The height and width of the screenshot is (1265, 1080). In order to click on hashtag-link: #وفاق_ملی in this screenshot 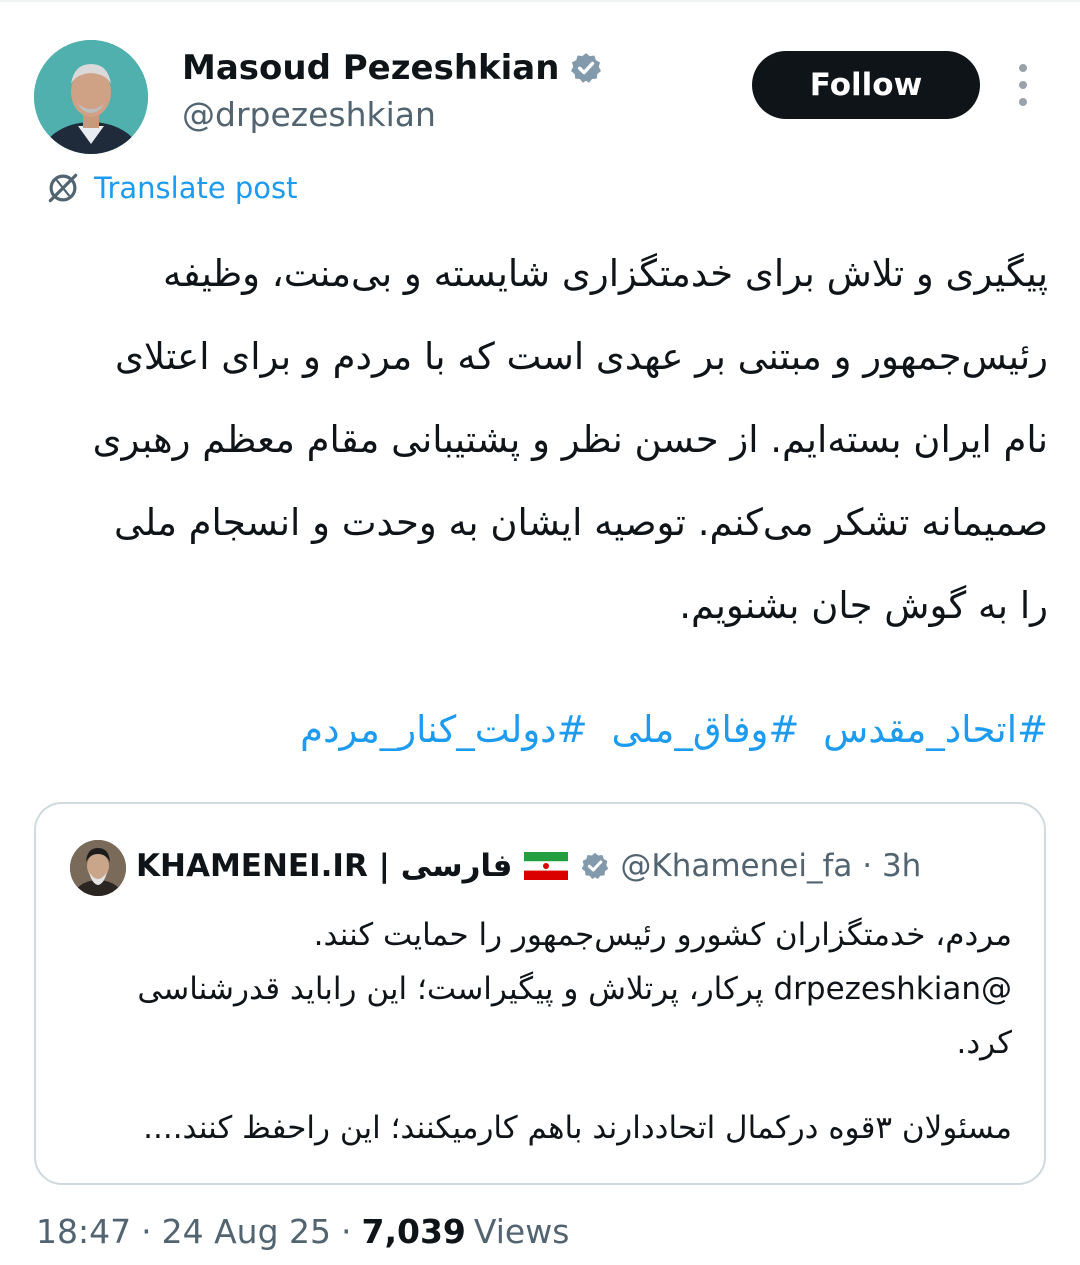, I will do `click(705, 729)`.